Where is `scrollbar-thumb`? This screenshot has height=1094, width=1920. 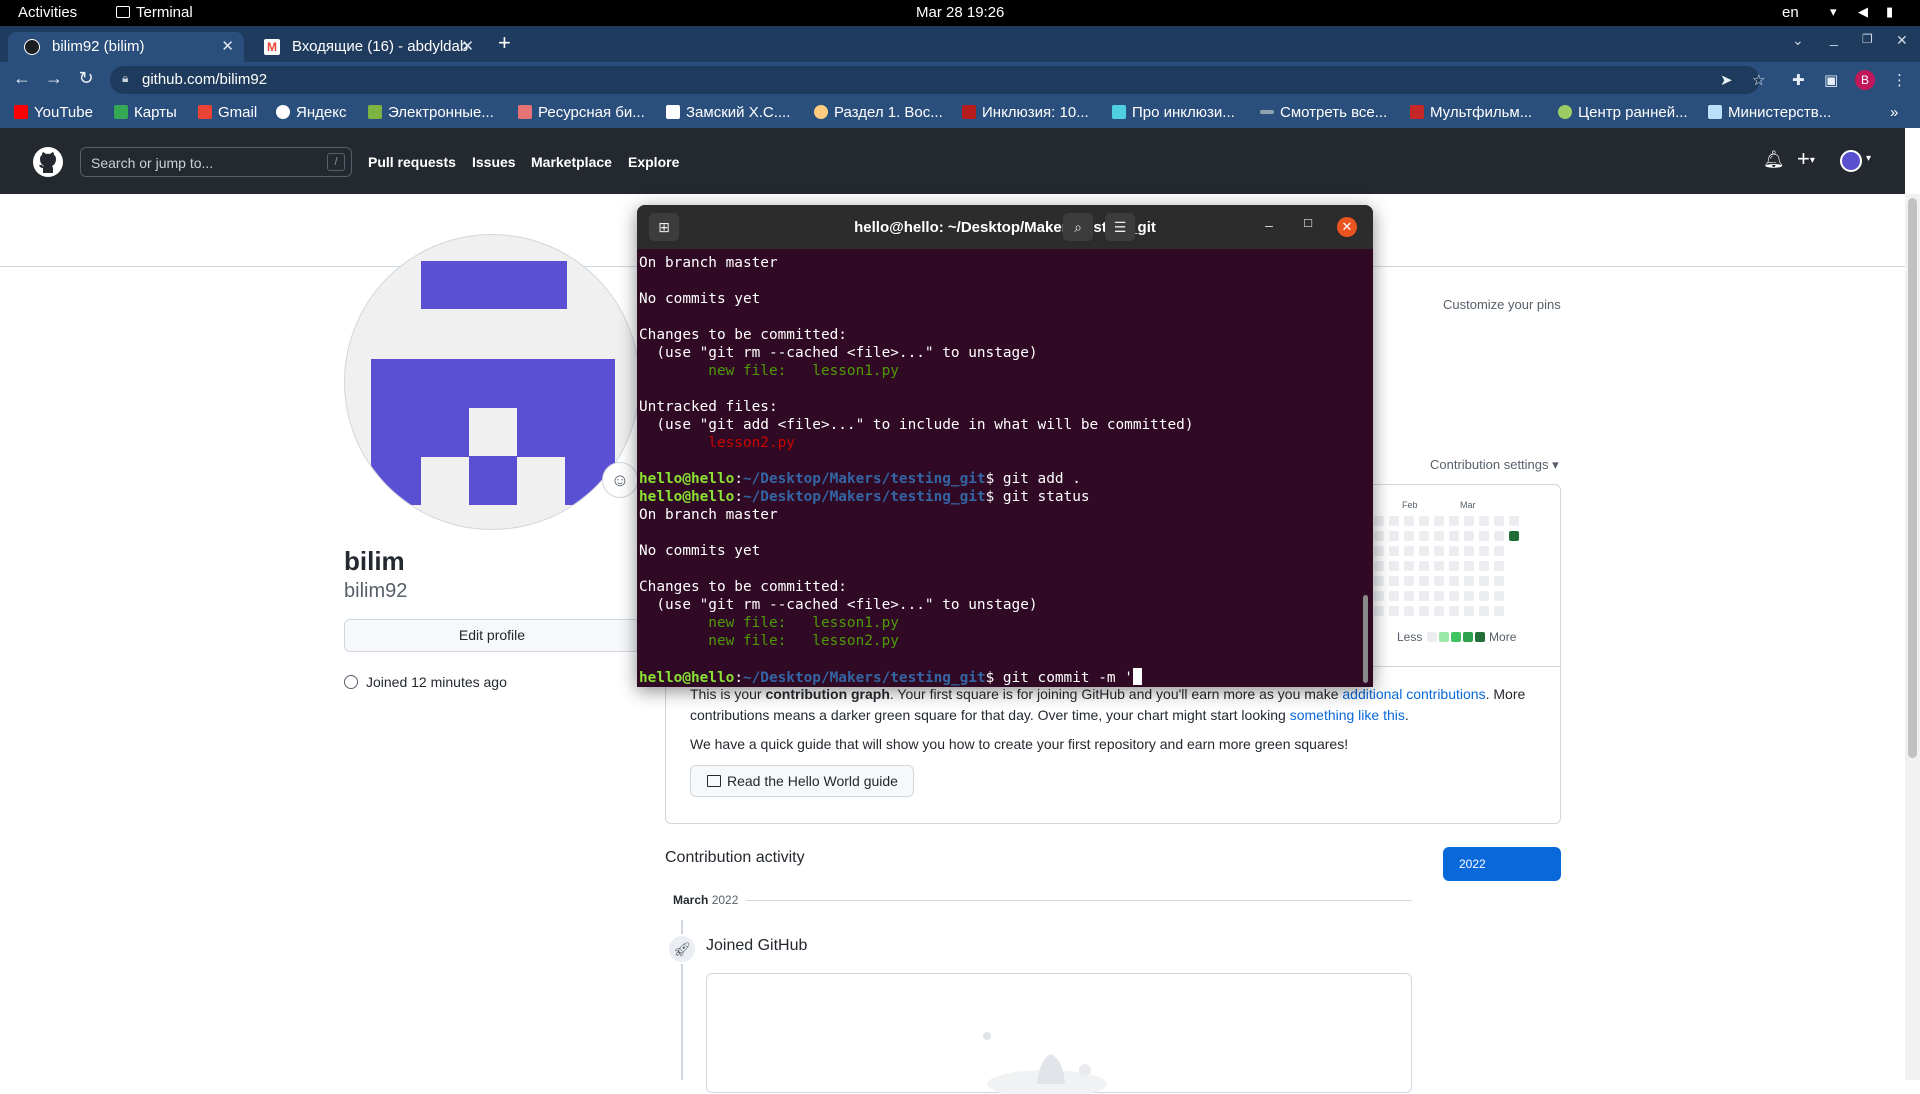
scrollbar-thumb is located at coordinates (1912, 478).